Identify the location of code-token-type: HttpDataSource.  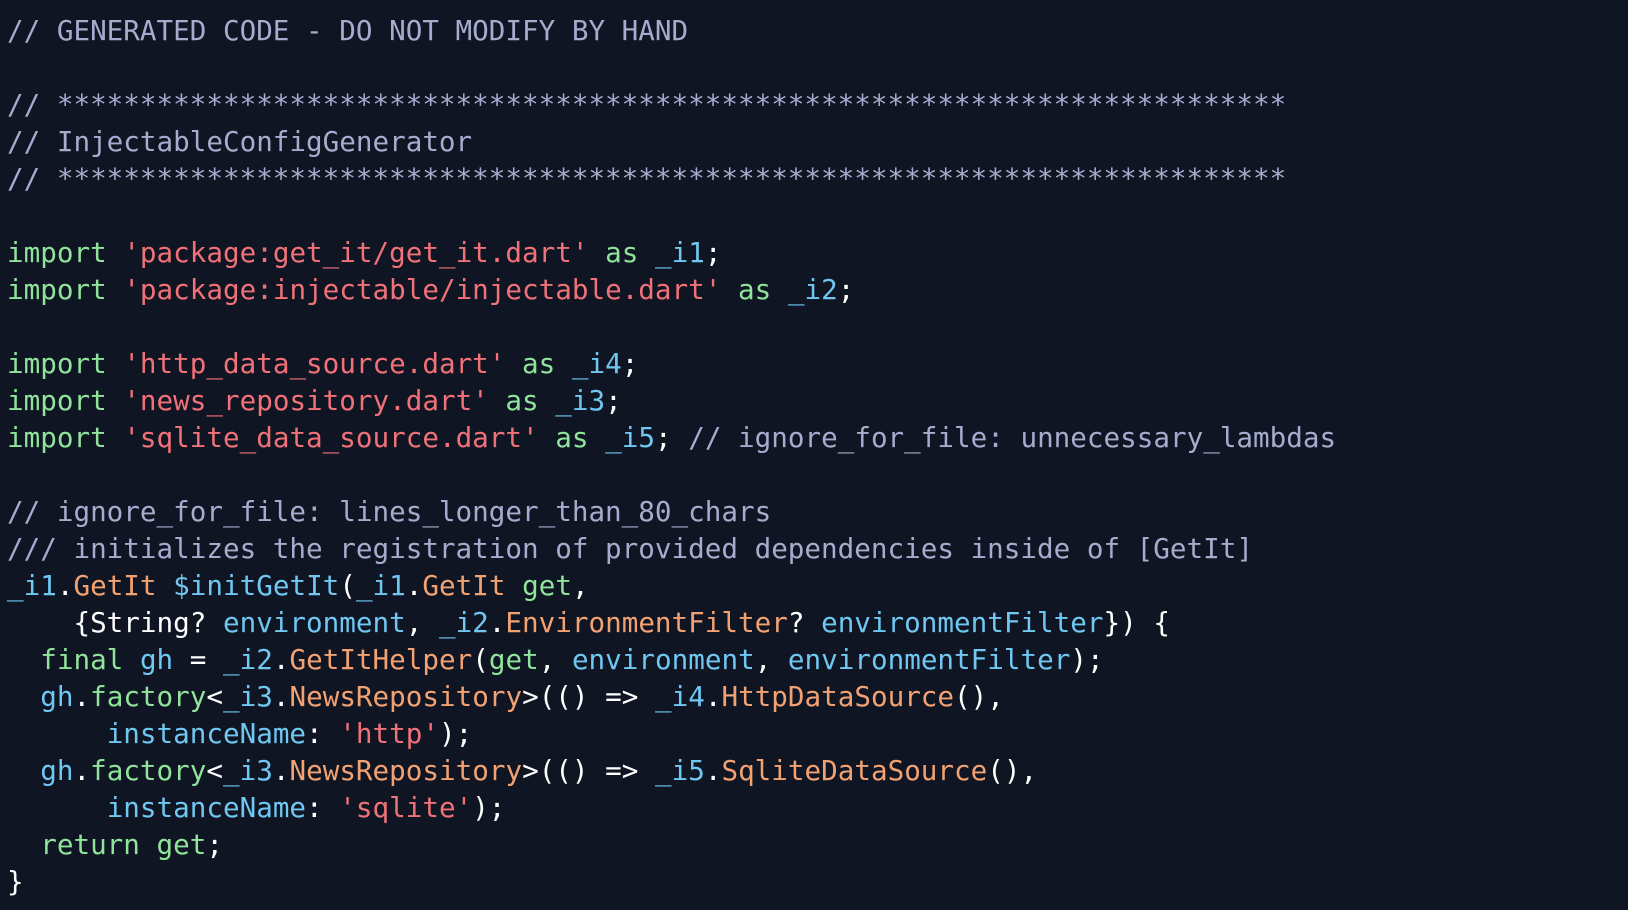
(838, 696).